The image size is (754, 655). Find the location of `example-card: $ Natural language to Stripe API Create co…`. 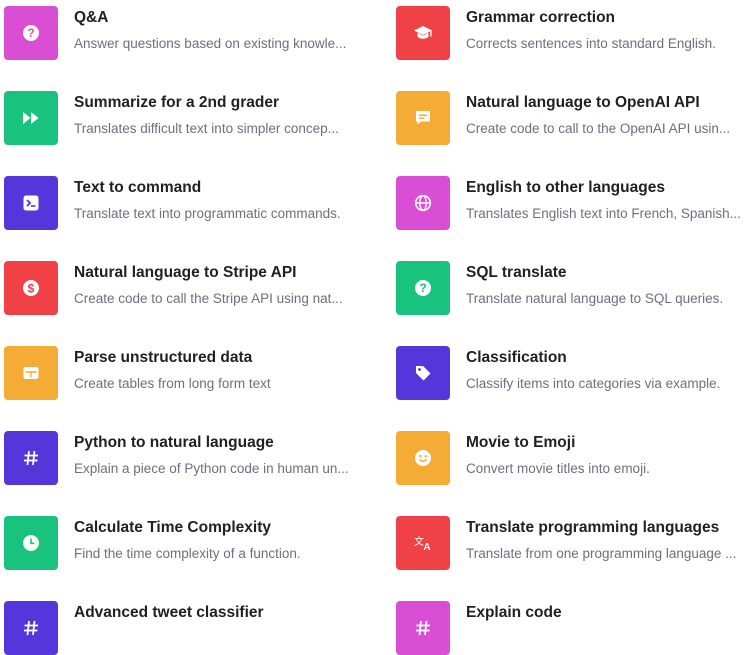

example-card: $ Natural language to Stripe API Create co… is located at coordinates (183, 285).